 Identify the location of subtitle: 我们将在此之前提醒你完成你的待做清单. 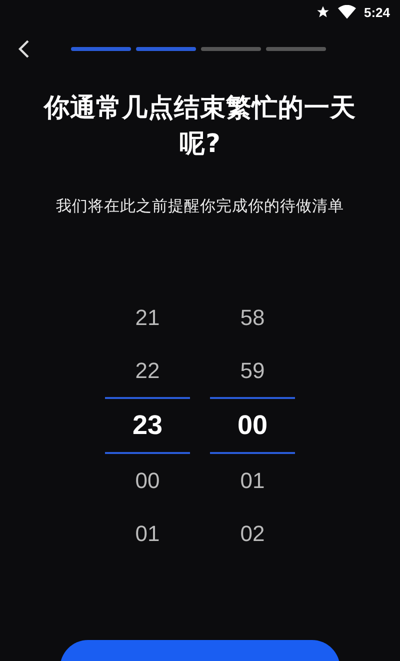
(200, 206).